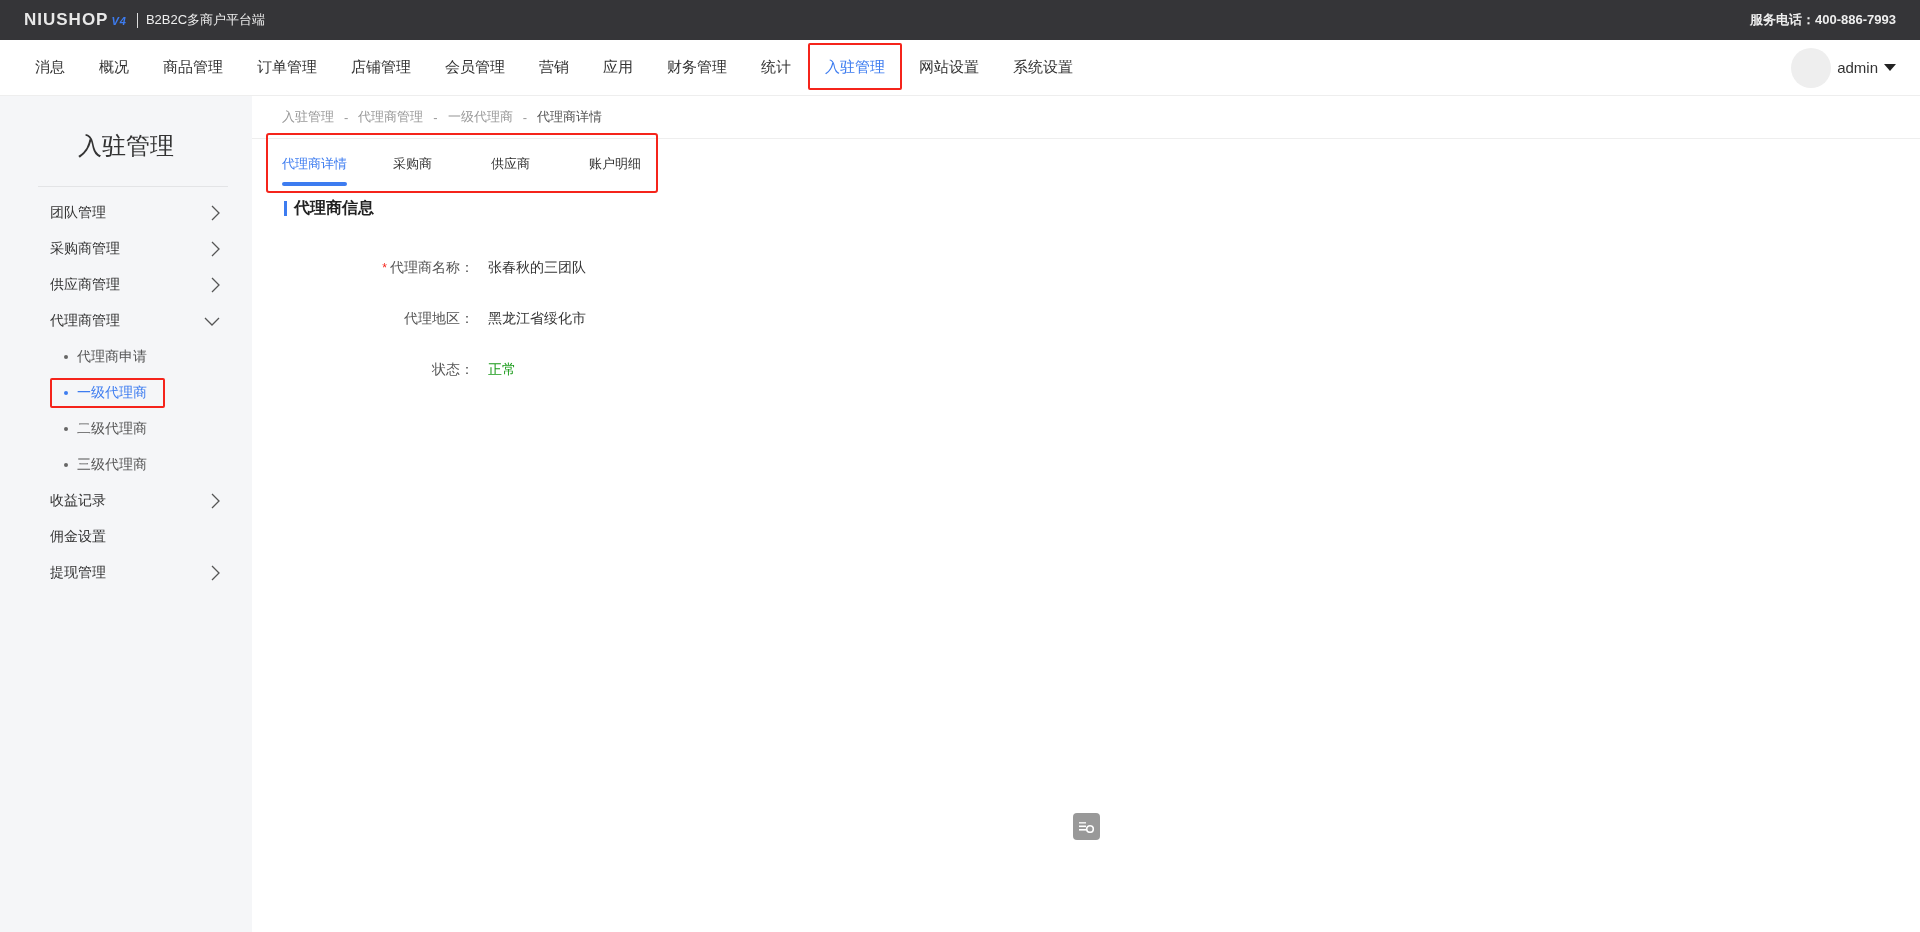 The image size is (1920, 932). Describe the element at coordinates (381, 67) in the screenshot. I see `nav-item: 店铺管理` at that location.